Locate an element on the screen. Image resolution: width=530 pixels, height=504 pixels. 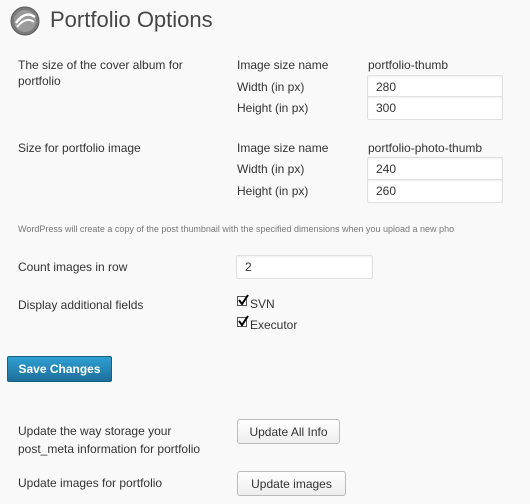
cover-image-size-name-value: portfolio-thumb is located at coordinates (408, 65).